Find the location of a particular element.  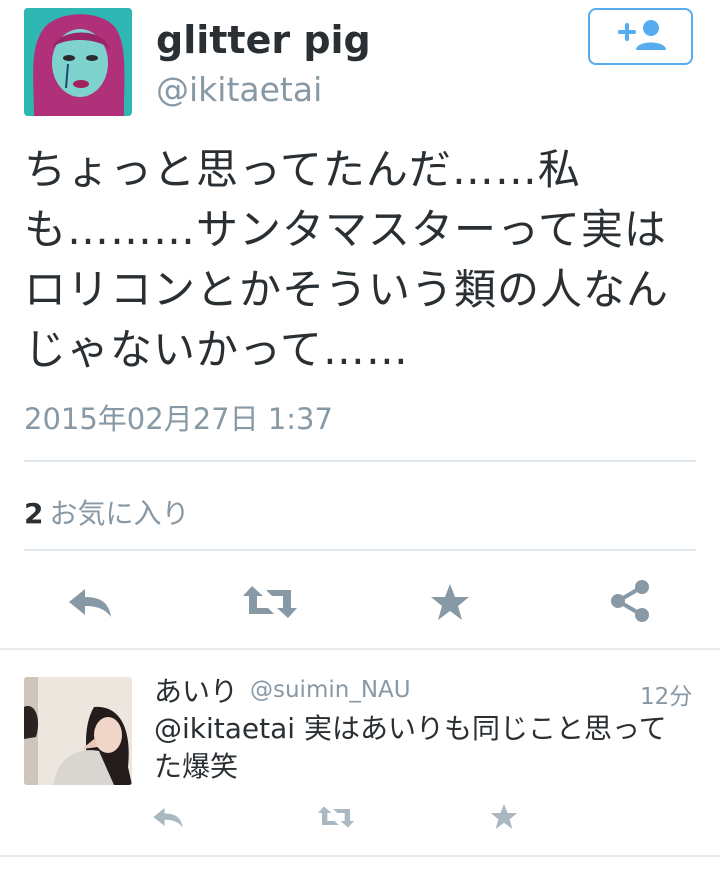

share-icon is located at coordinates (630, 601).